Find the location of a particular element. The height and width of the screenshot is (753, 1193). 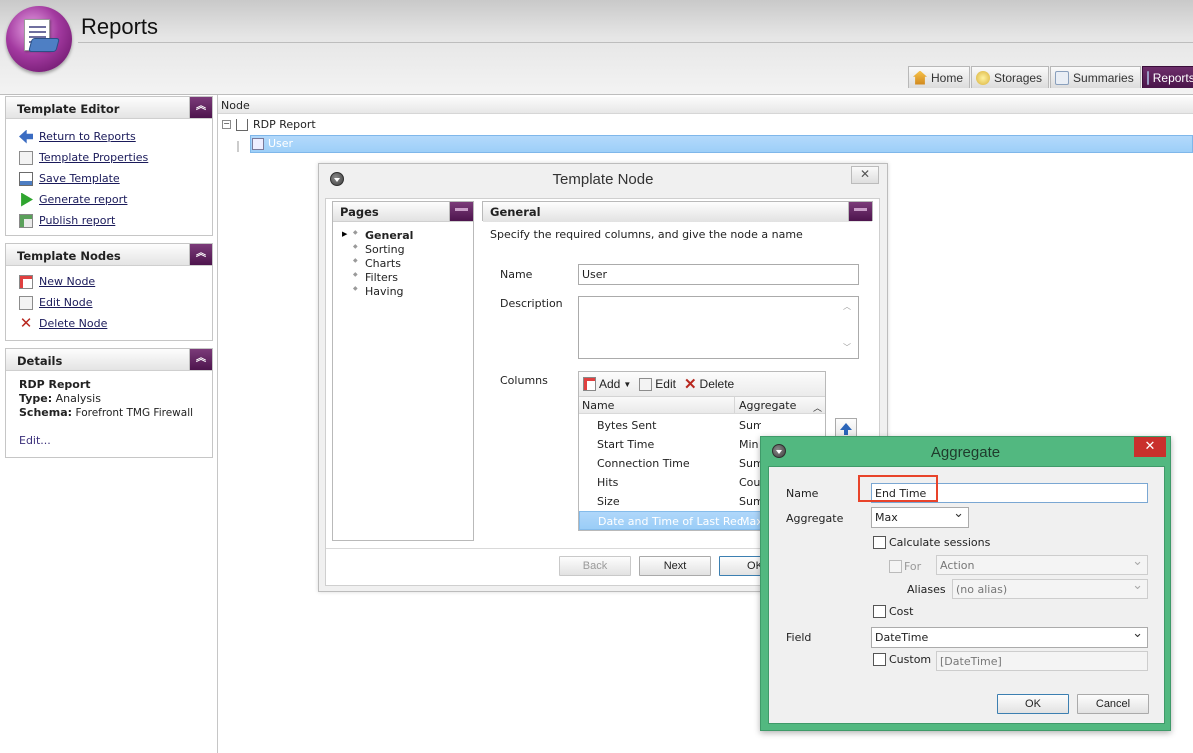

aggregate-select: Max is located at coordinates (920, 517).